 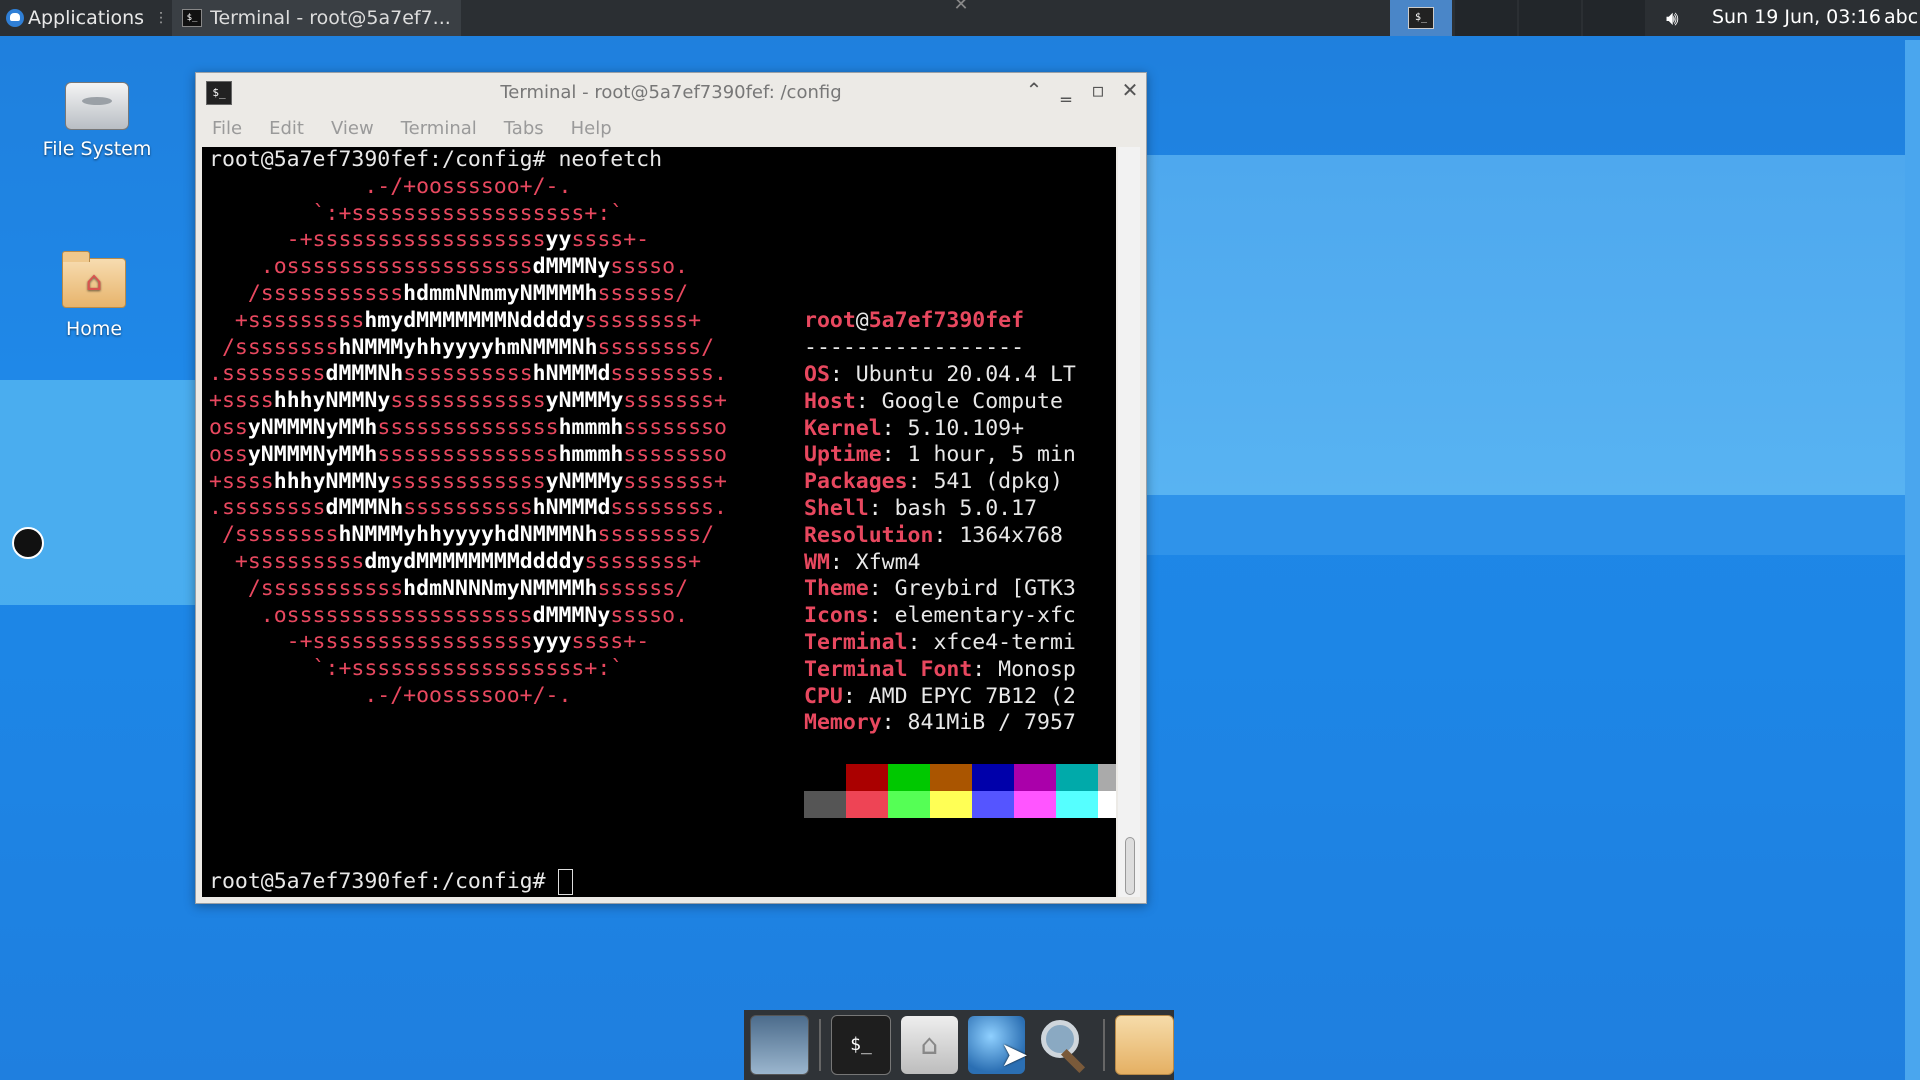 I want to click on ascii-art-line: /ssssssssssshdmNNNNmyNMMMMhssssss/, so click(x=449, y=588).